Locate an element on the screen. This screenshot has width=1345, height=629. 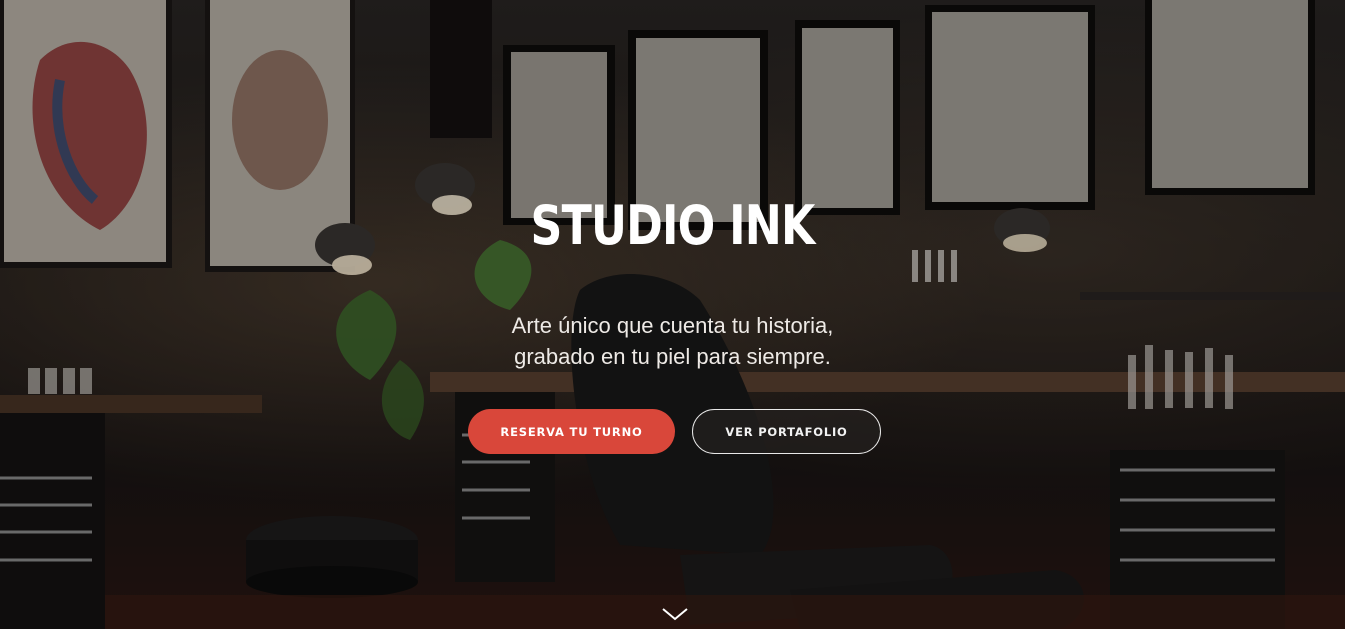
hero-subtitle-line-2: grabado en tu piel para siempre. is located at coordinates (672, 356).